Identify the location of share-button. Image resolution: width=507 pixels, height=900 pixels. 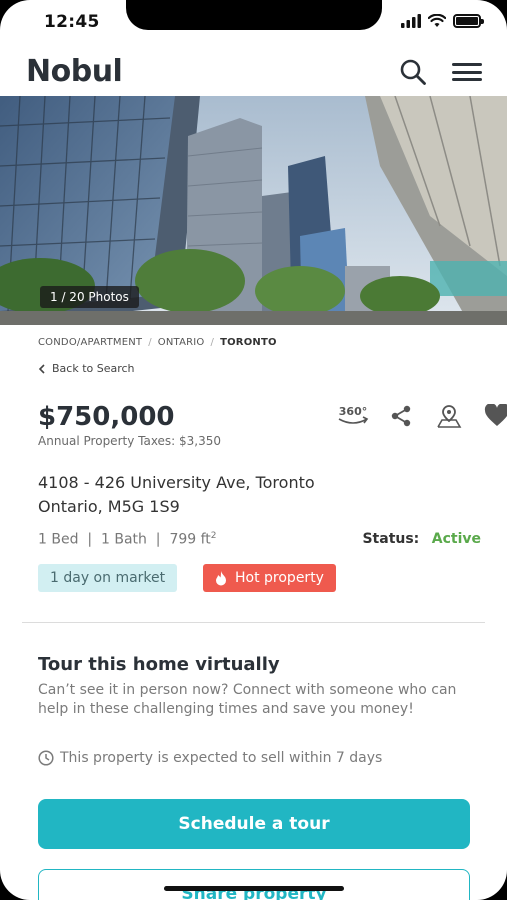
(401, 416).